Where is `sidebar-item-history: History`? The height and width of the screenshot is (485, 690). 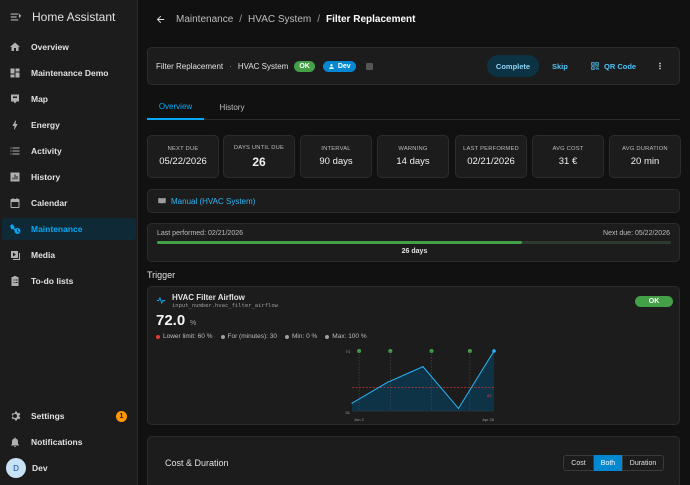 sidebar-item-history: History is located at coordinates (69, 177).